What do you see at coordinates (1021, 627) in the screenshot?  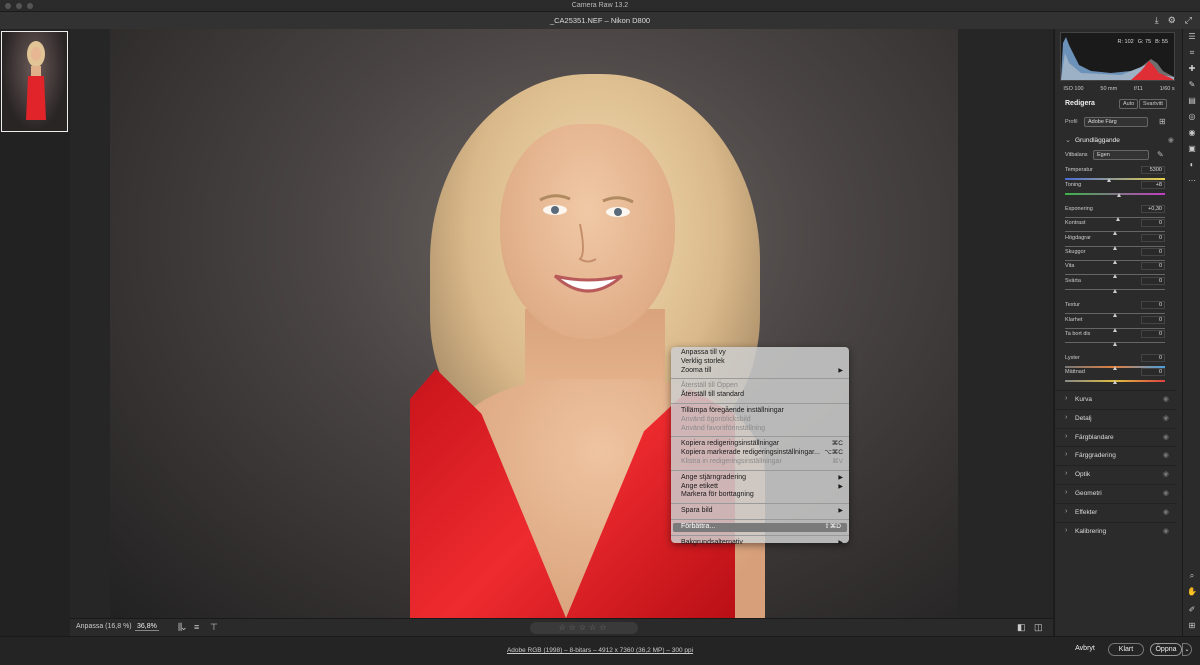 I see `compare-view-icon: ◧` at bounding box center [1021, 627].